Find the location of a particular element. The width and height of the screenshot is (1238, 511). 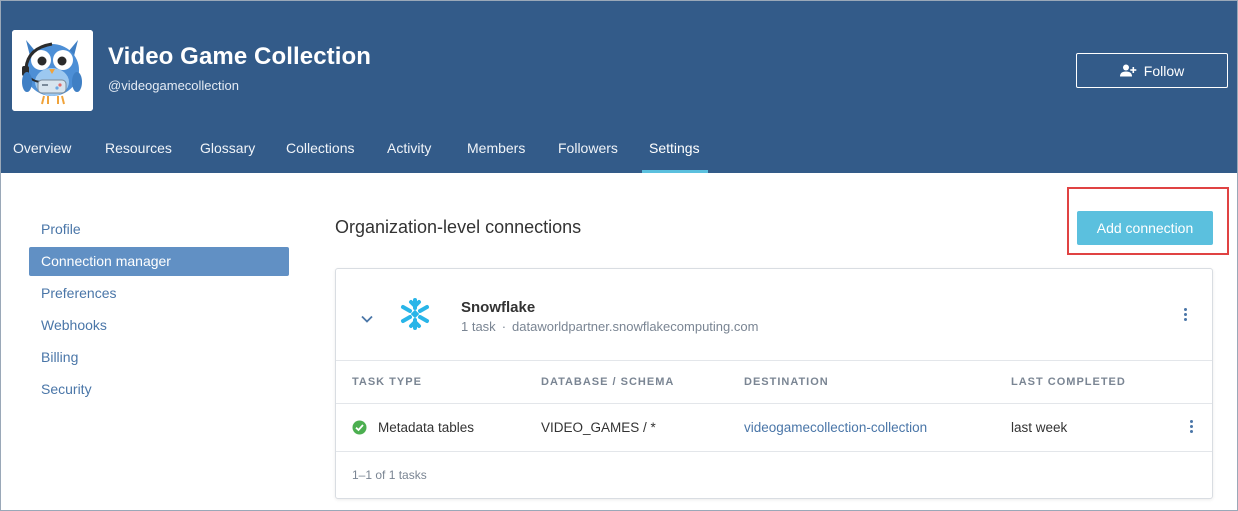

connection-menu-icon is located at coordinates (1186, 315).